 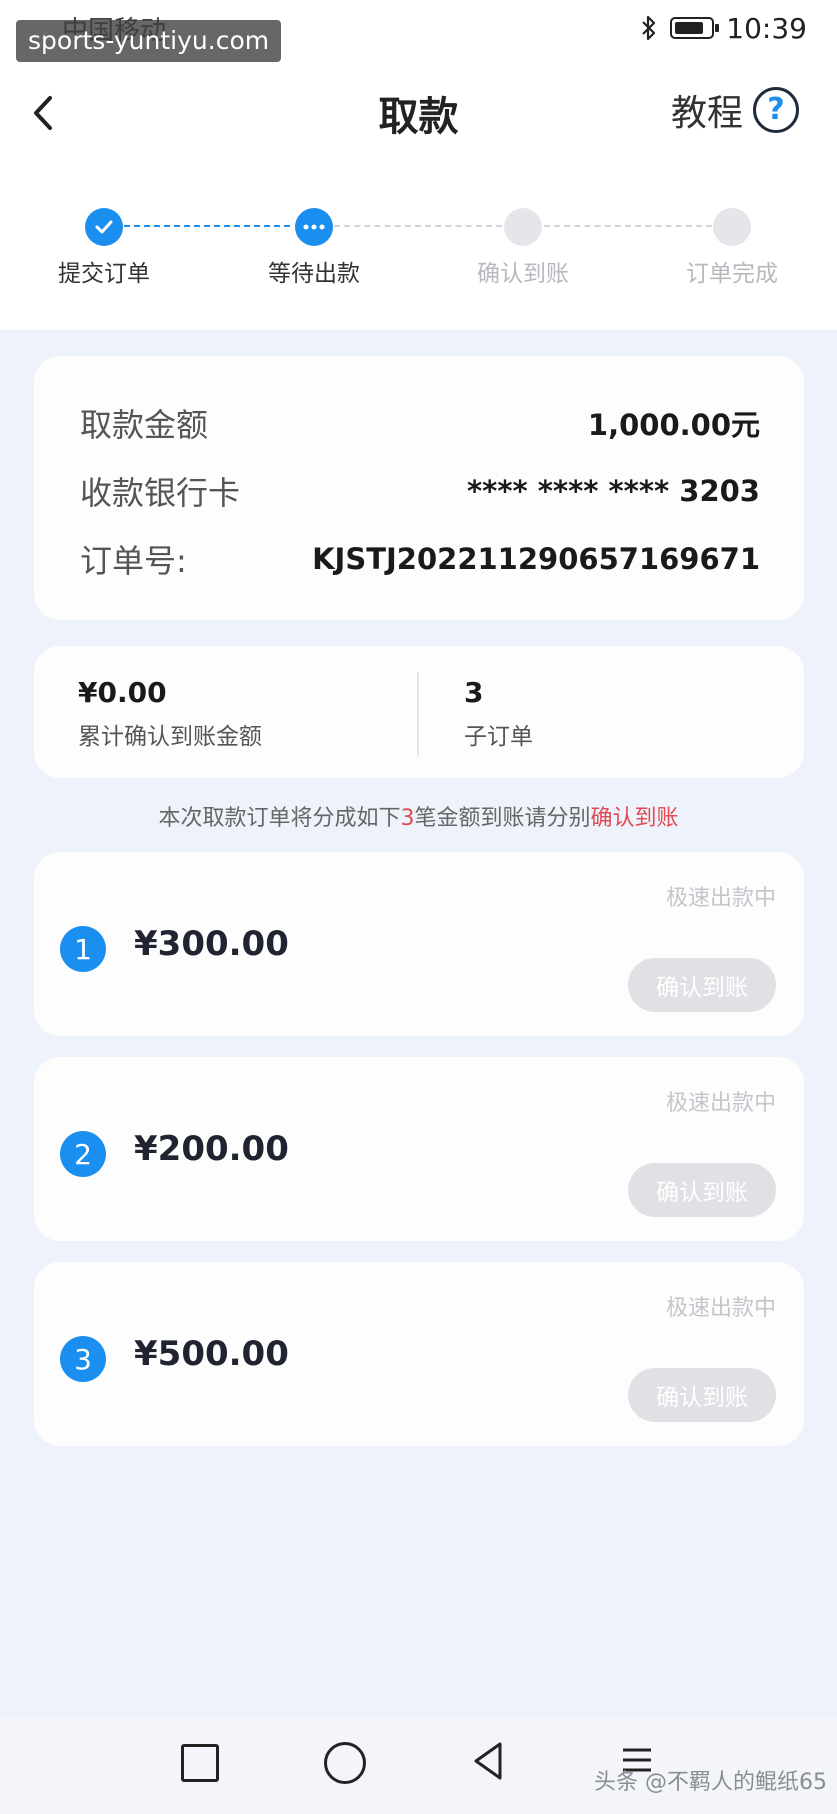 What do you see at coordinates (83, 949) in the screenshot?
I see `payment-index-badge: 1` at bounding box center [83, 949].